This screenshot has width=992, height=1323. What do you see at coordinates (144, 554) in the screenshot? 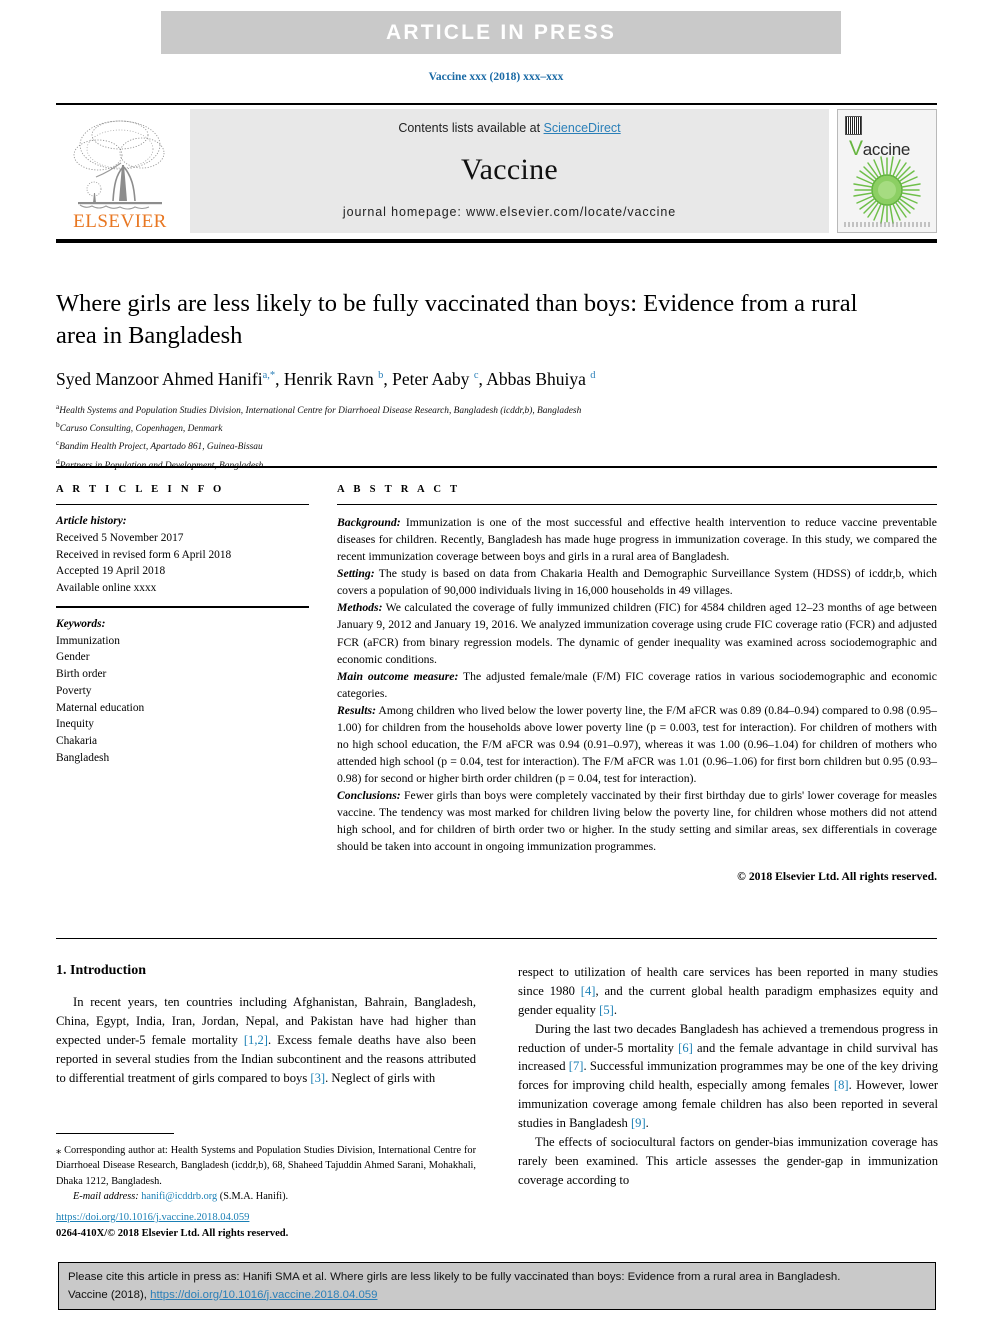
I see `history-item: Received in revised form 6 April 2018` at bounding box center [144, 554].